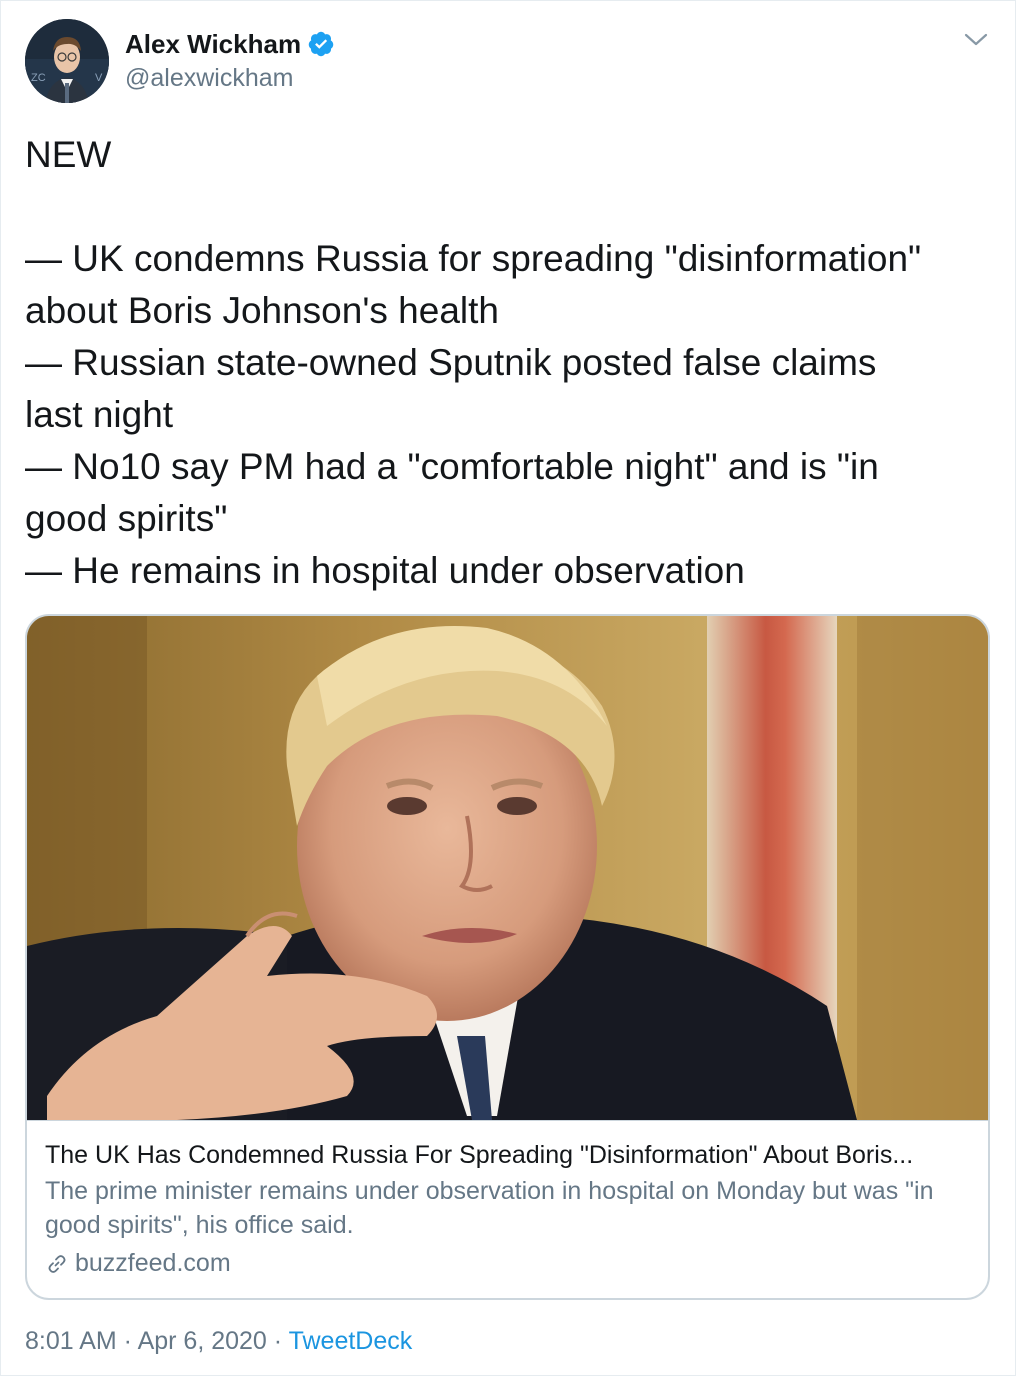 This screenshot has width=1018, height=1378. Describe the element at coordinates (213, 44) in the screenshot. I see `display-name: Alex Wickham` at that location.